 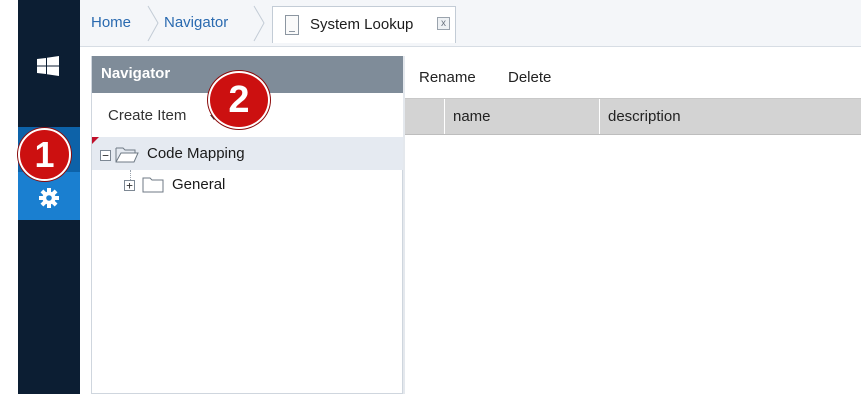 What do you see at coordinates (730, 116) in the screenshot?
I see `column-header-description: description` at bounding box center [730, 116].